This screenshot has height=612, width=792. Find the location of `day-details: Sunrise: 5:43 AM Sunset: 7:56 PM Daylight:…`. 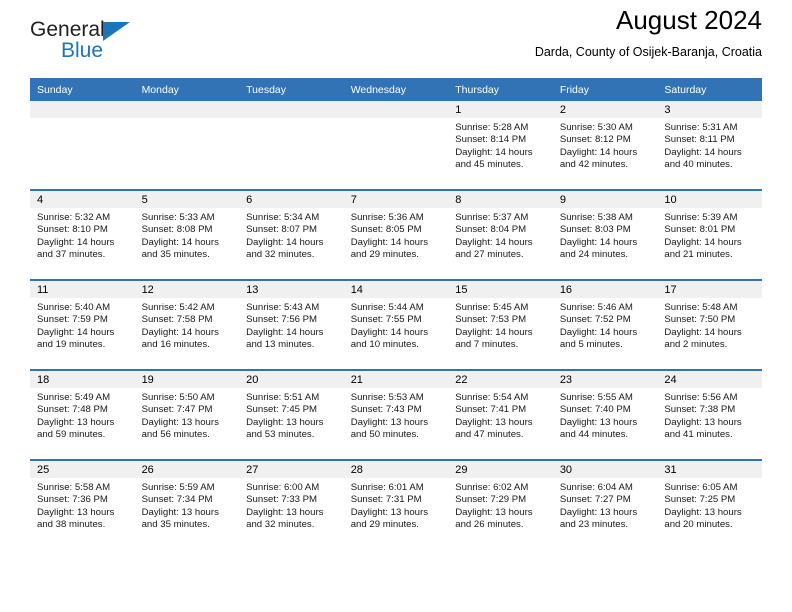

day-details: Sunrise: 5:43 AM Sunset: 7:56 PM Daylight:… is located at coordinates (291, 324).